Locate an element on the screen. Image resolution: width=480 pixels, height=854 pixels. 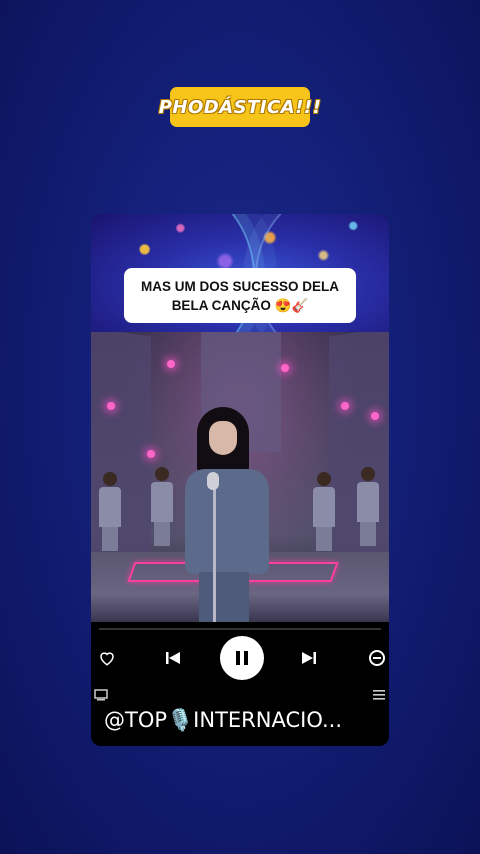
heart-icon is located at coordinates (107, 658).